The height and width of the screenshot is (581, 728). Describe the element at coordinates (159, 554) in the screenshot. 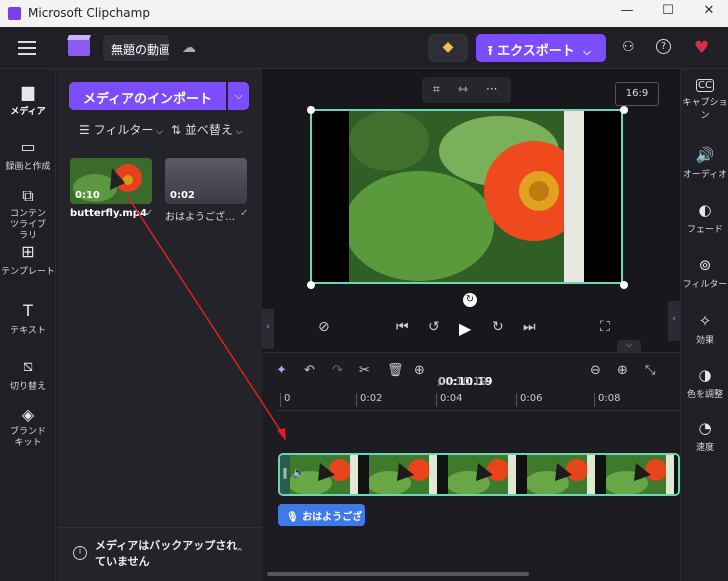

I see `backup-notice: i メディアはバックアップされていません ⌃` at that location.